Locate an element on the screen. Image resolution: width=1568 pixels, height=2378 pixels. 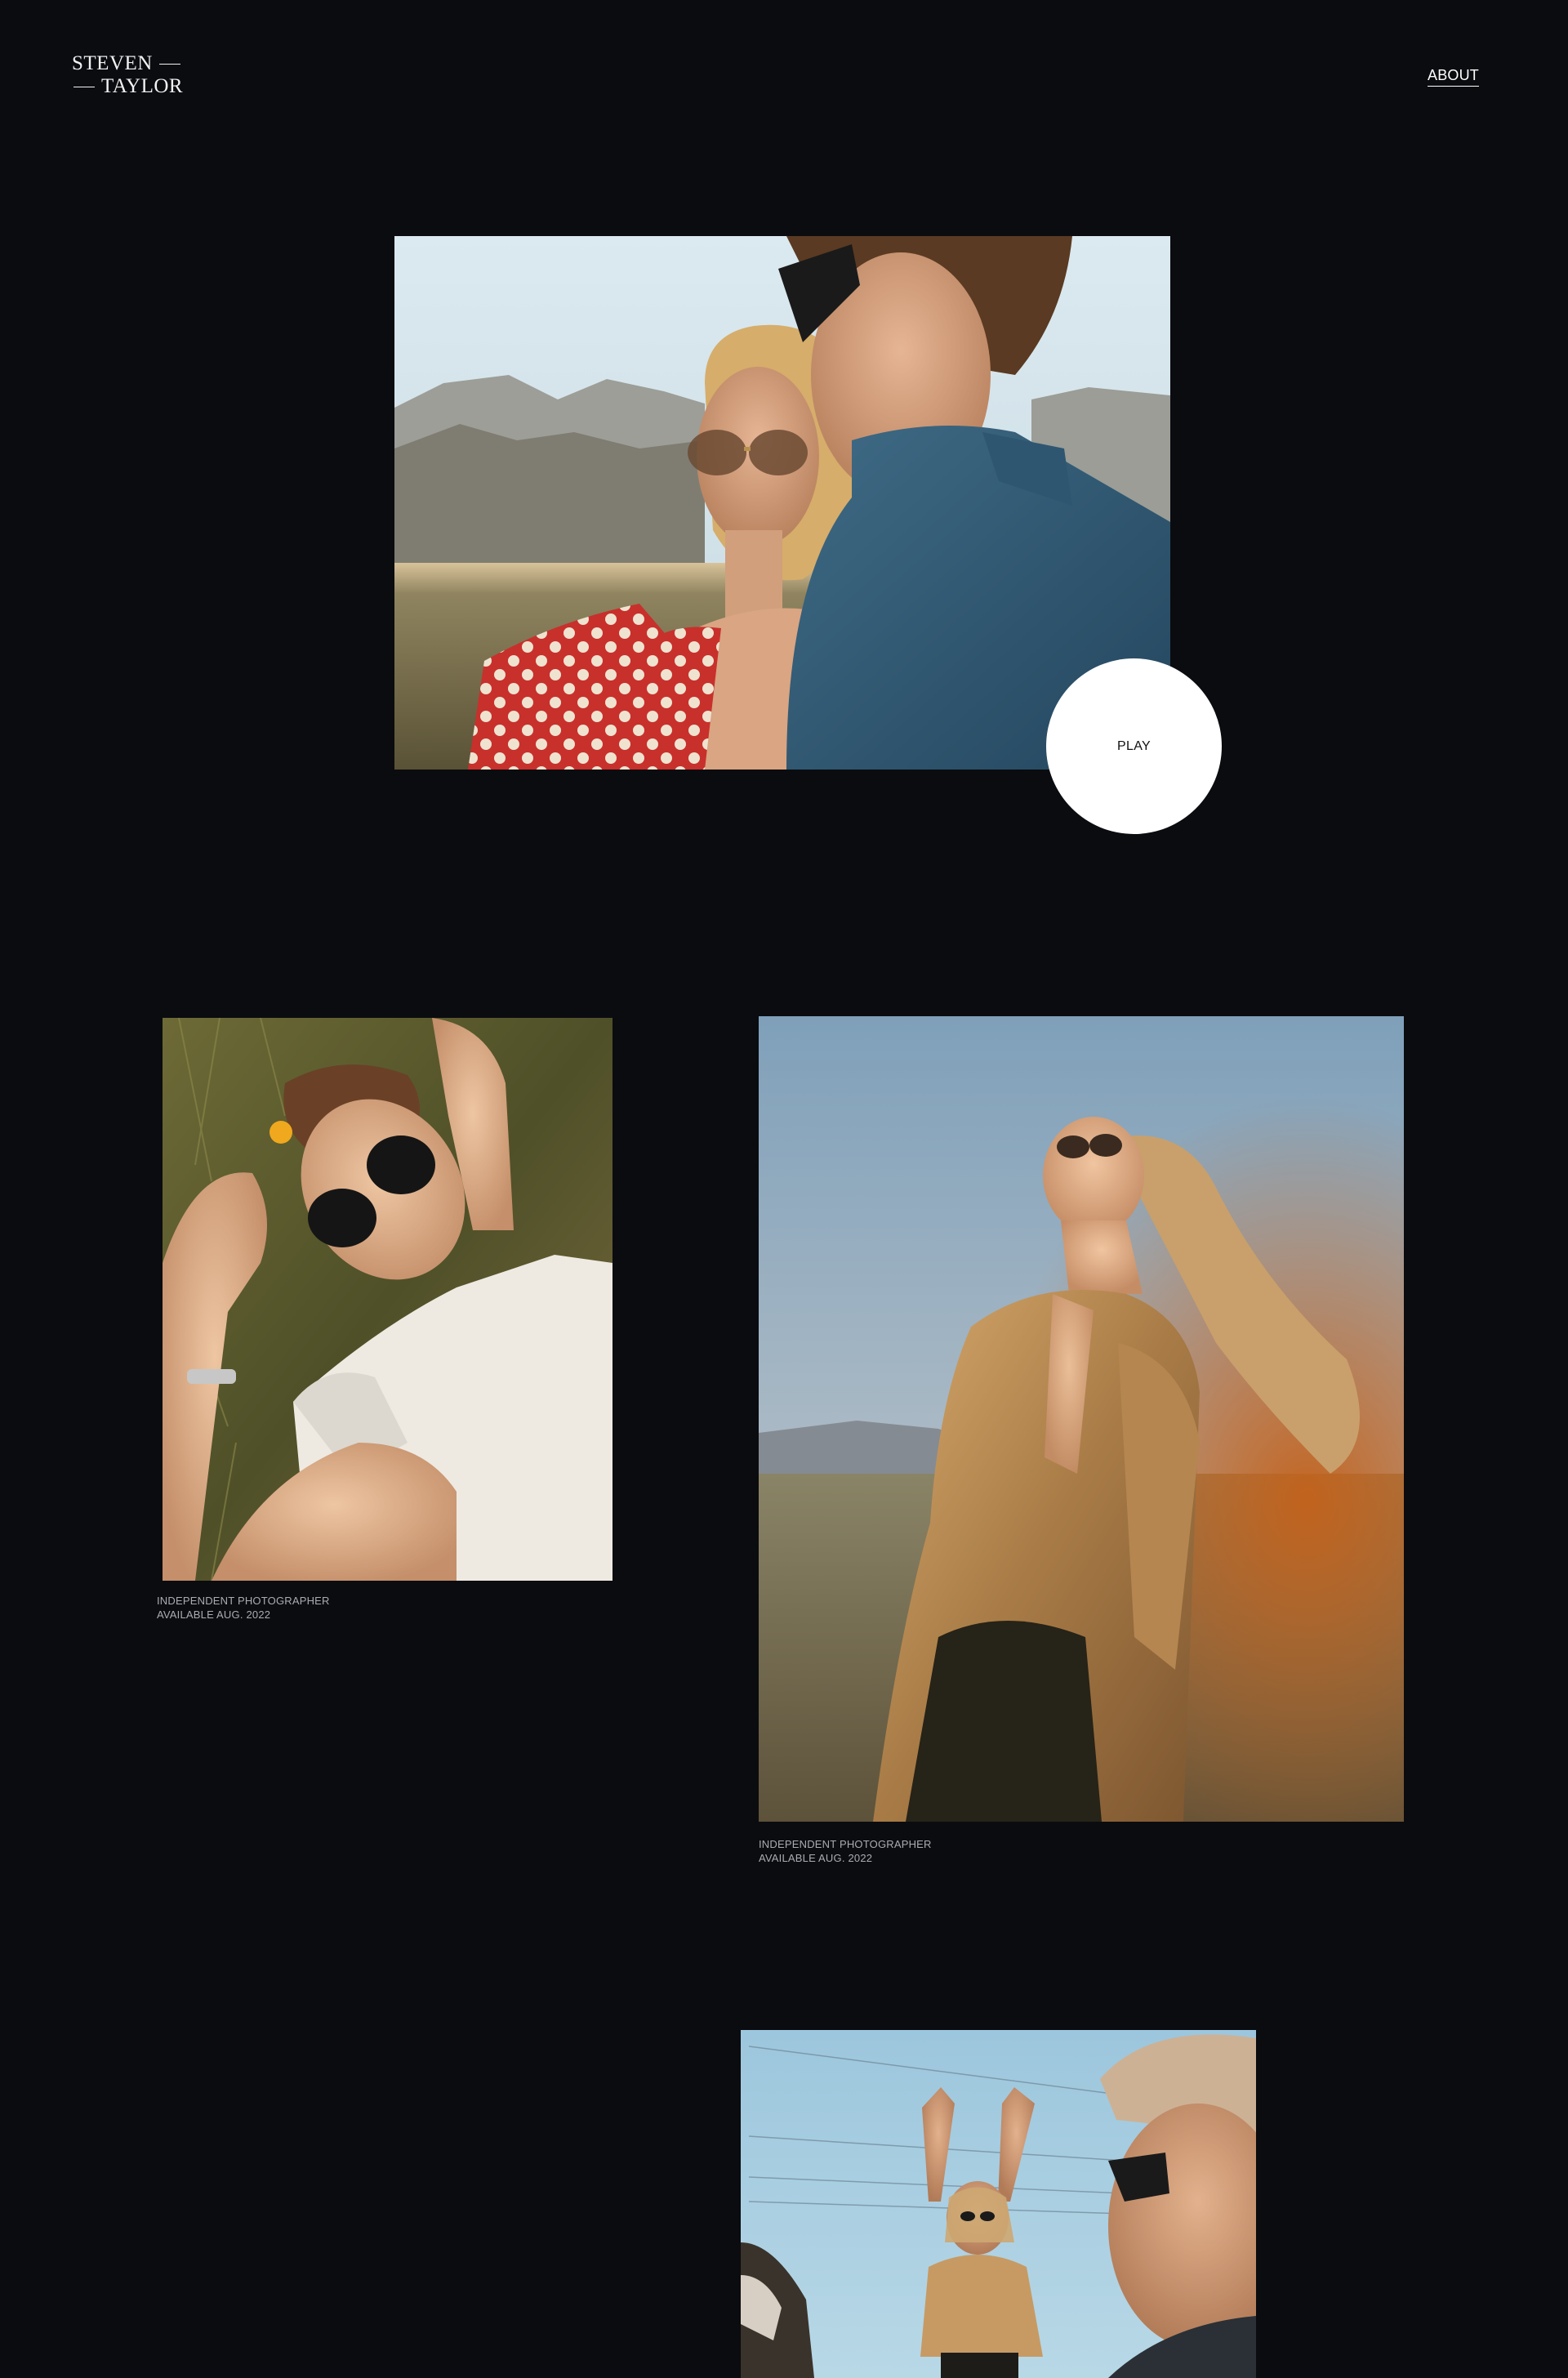
hero-photo is located at coordinates (782, 503).